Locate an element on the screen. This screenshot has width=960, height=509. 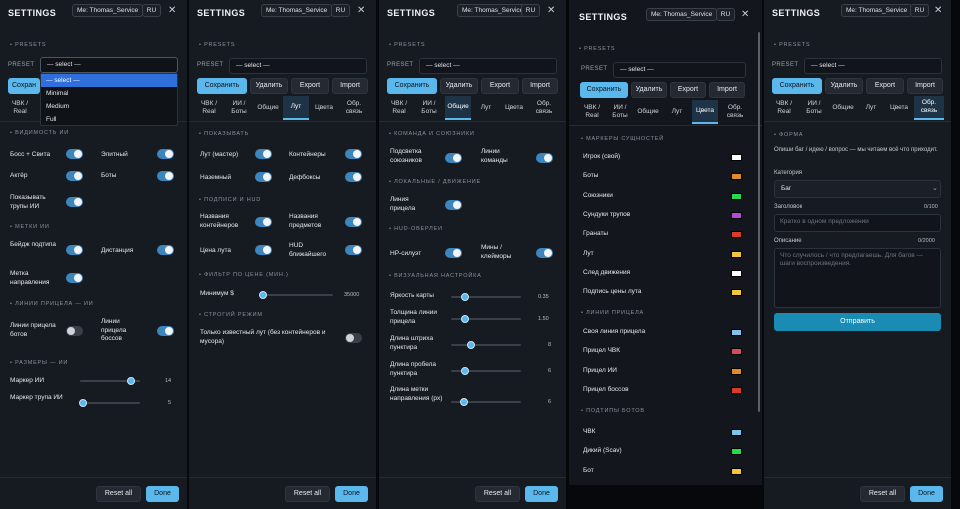
save-preset-button: Сохран is located at coordinates (24, 86).